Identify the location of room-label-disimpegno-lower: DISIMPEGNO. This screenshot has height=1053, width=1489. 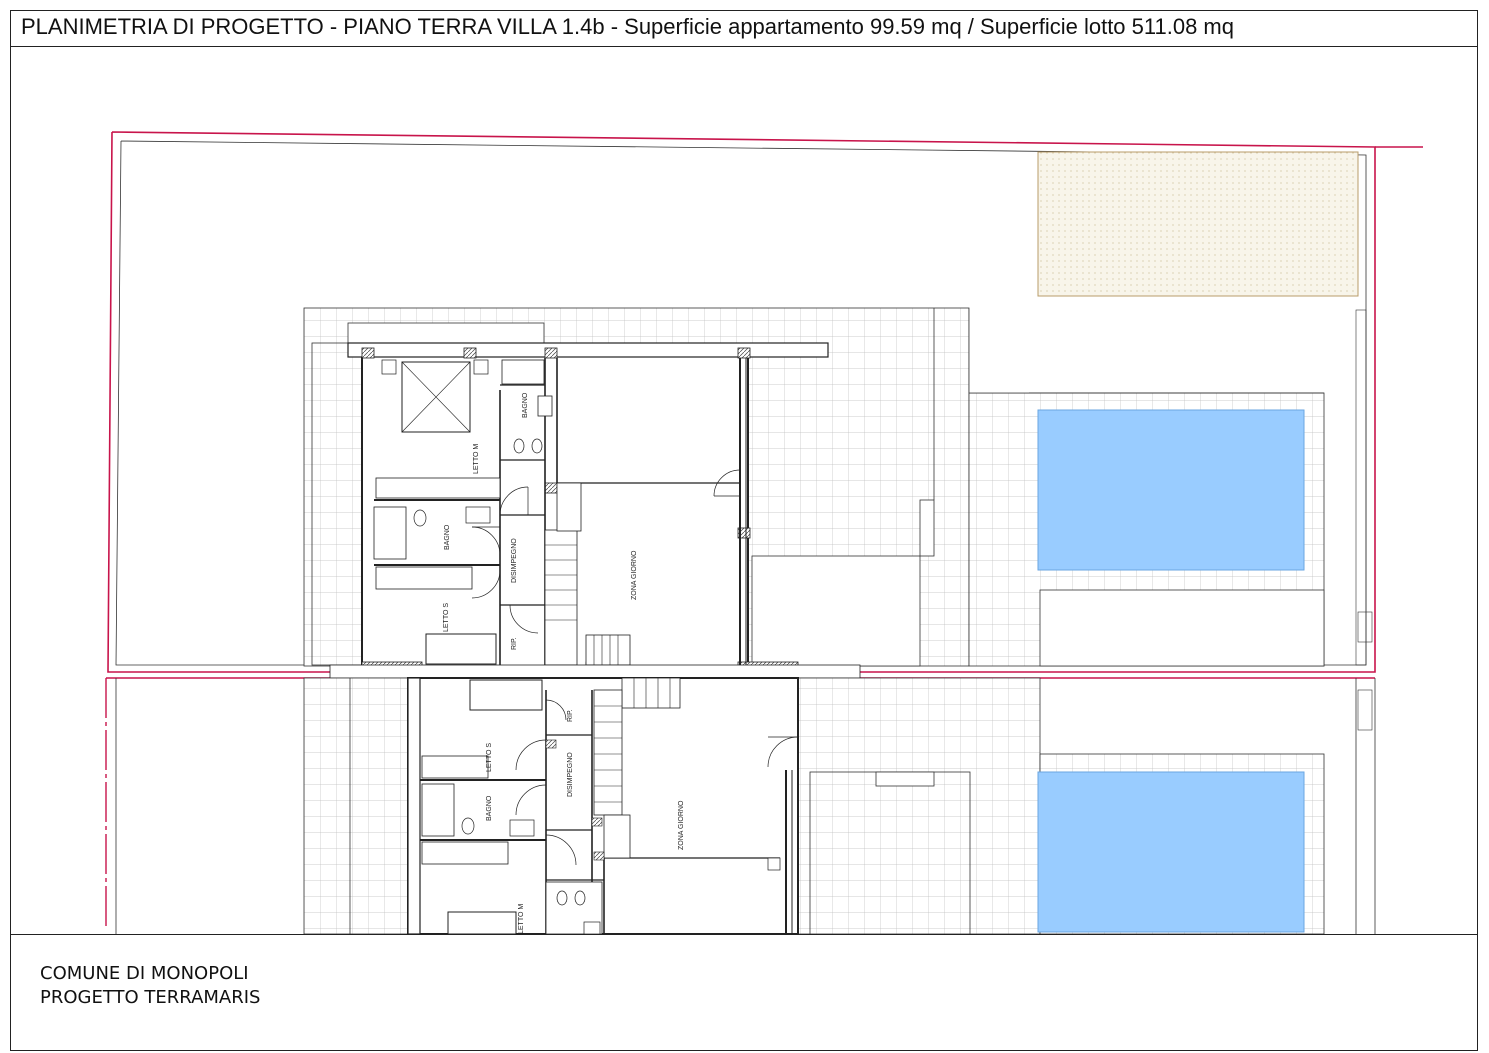
(570, 774).